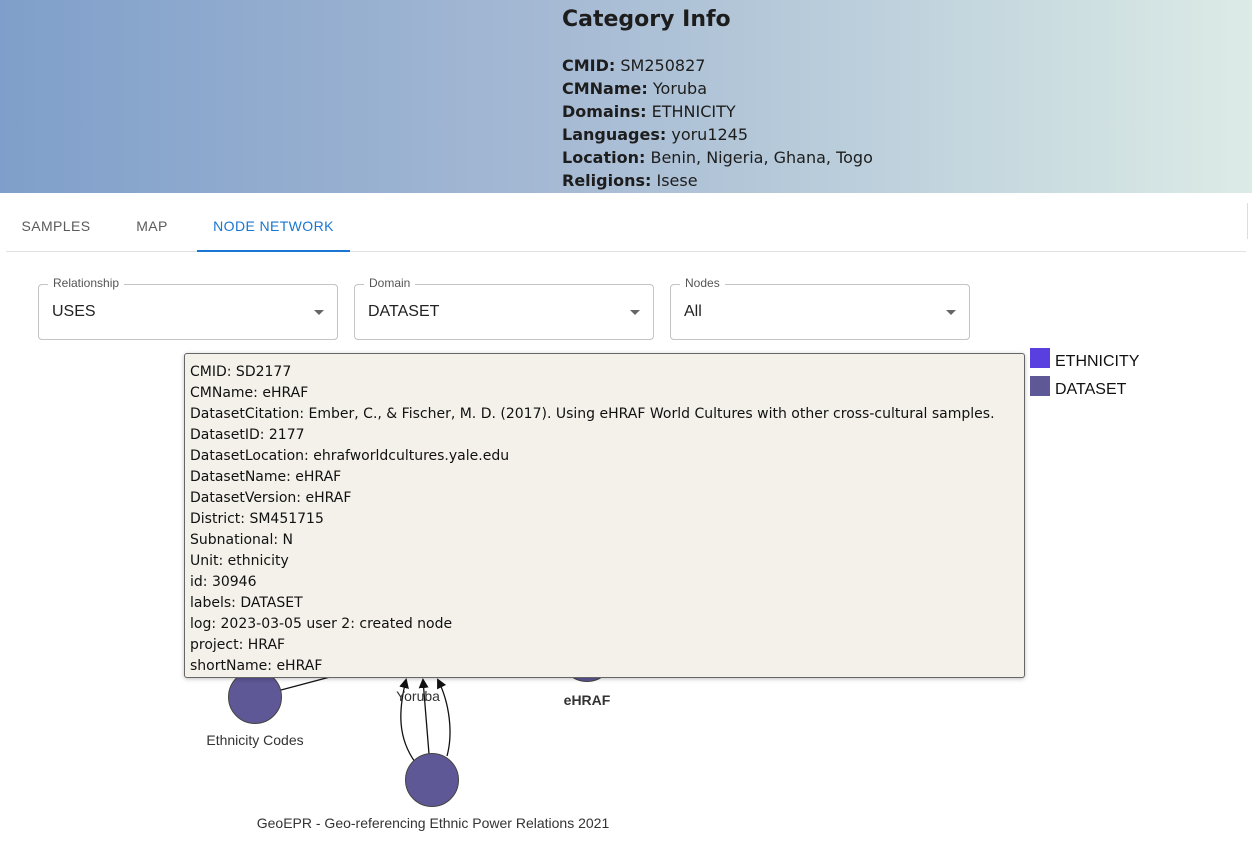 This screenshot has width=1252, height=850. What do you see at coordinates (239, 561) in the screenshot?
I see `tooltip-line: Unit: ethnicity` at bounding box center [239, 561].